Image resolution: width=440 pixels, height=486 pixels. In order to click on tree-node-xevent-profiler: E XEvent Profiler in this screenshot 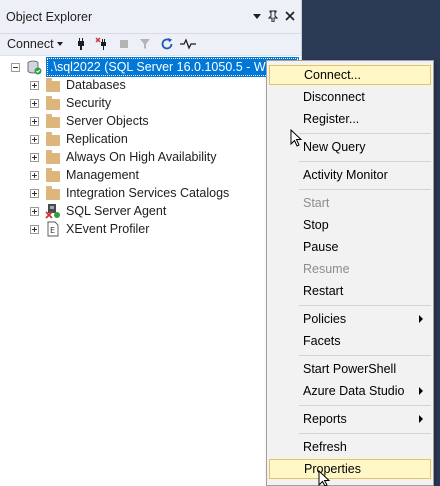, I will do `click(89, 229)`.